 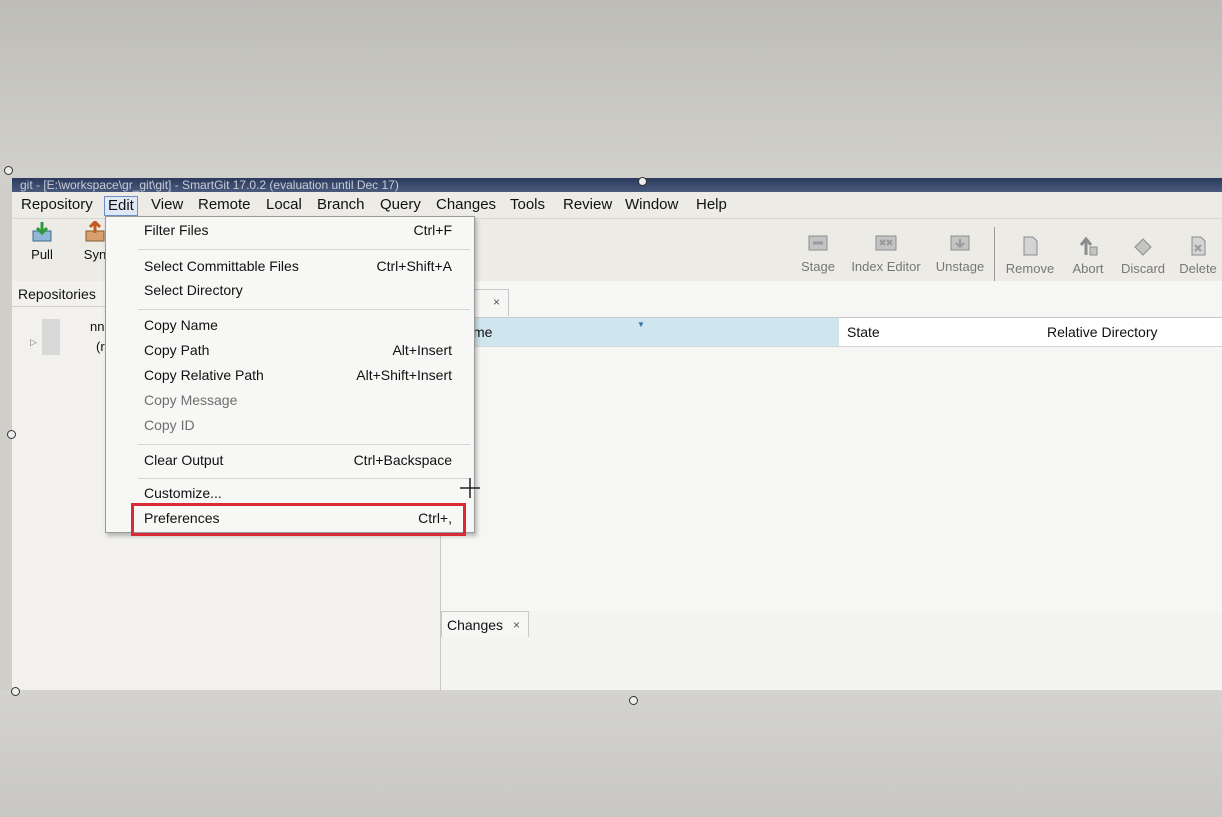 I want to click on menu-item-copy-message: Copy Message, so click(x=191, y=400).